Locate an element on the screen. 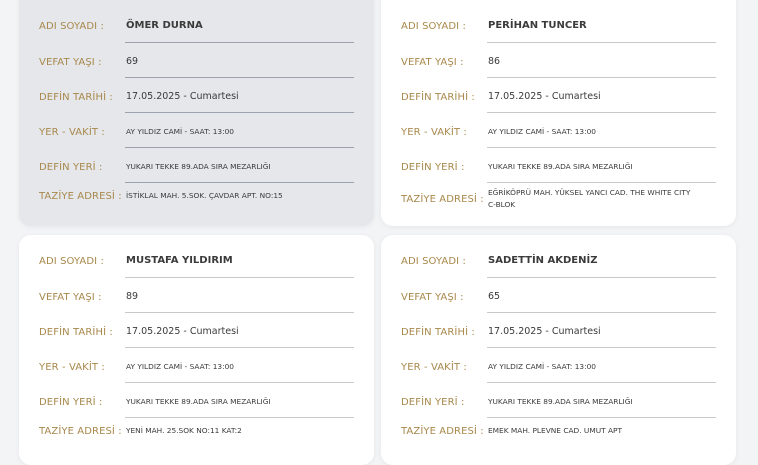 The height and width of the screenshot is (465, 758). age-row: VEFAT YAŞI : 65 is located at coordinates (558, 297).